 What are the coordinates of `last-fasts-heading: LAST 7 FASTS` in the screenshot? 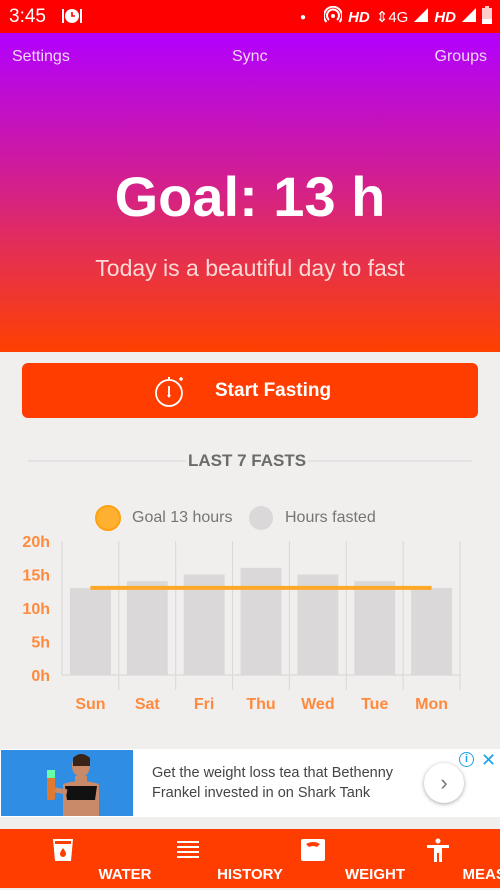 It's located at (250, 461).